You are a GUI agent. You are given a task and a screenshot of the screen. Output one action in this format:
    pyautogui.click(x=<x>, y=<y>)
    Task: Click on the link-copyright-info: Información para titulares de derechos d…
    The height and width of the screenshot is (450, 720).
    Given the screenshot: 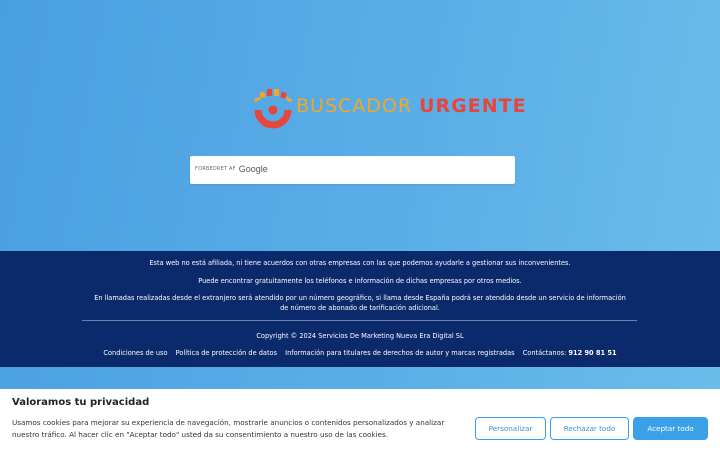 What is the action you would take?
    pyautogui.click(x=399, y=353)
    